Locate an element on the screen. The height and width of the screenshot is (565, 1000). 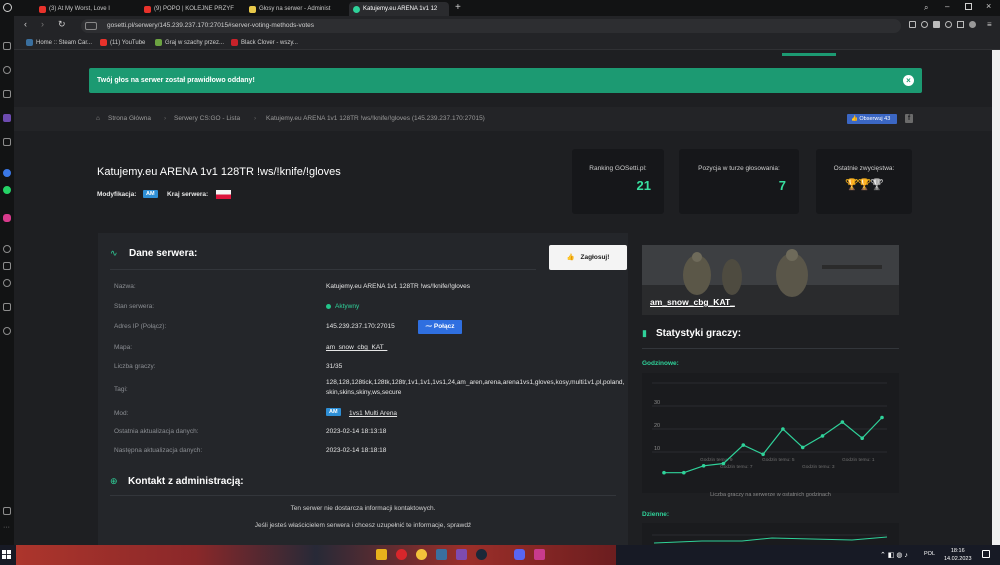
map-name: am_snow_cbg_KAT_ is located at coordinates (692, 302).